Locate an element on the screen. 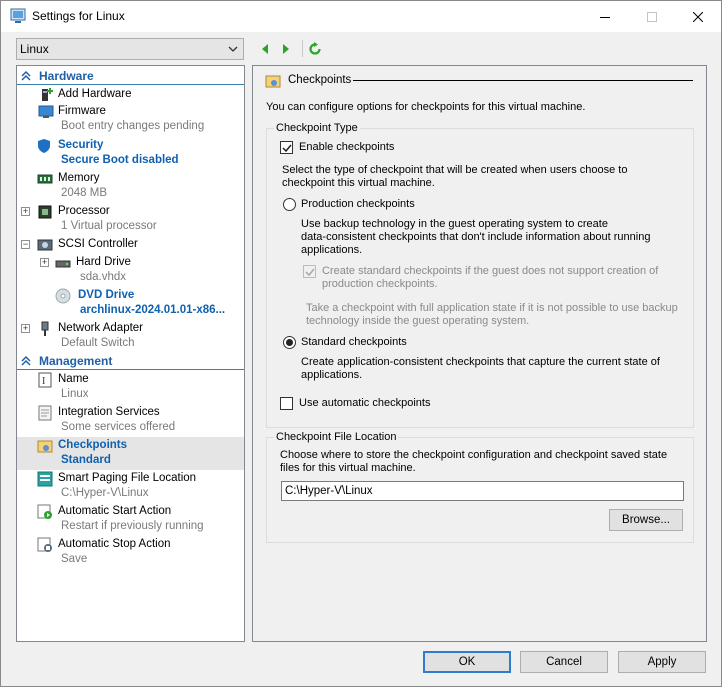 The height and width of the screenshot is (687, 722). tree-item-label: Security is located at coordinates (81, 145).